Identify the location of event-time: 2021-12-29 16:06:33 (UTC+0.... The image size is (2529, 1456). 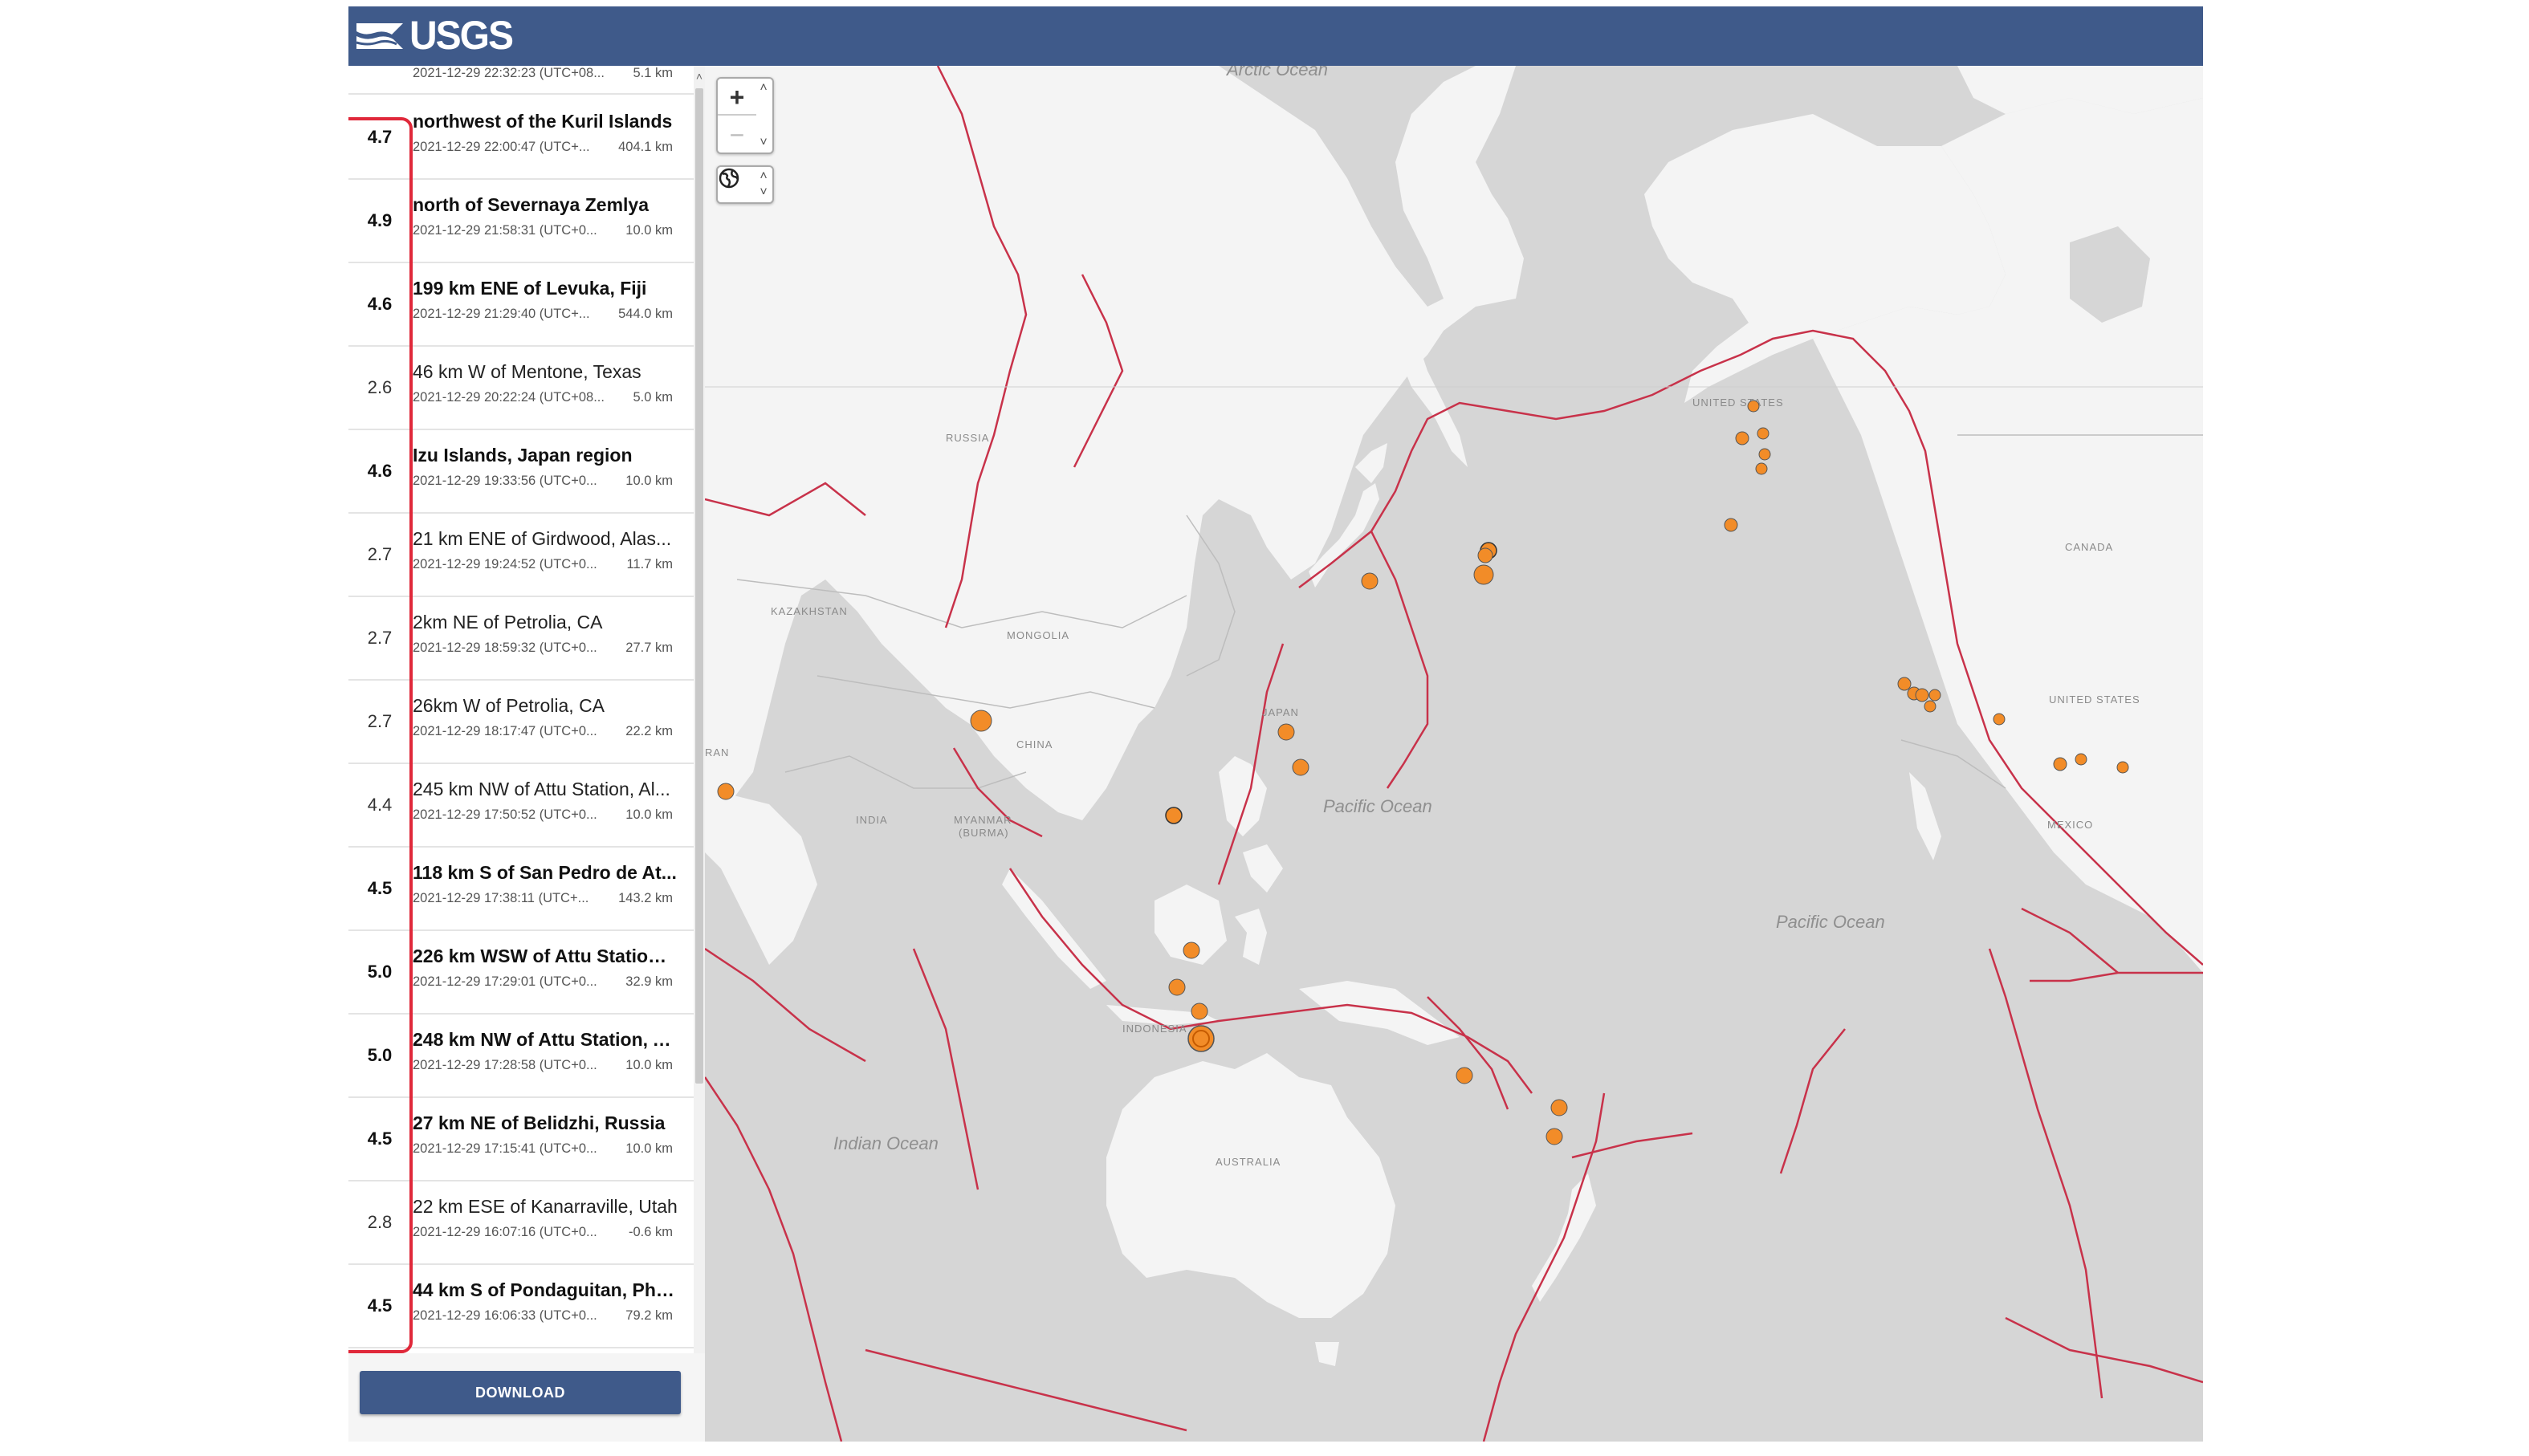
(505, 1315).